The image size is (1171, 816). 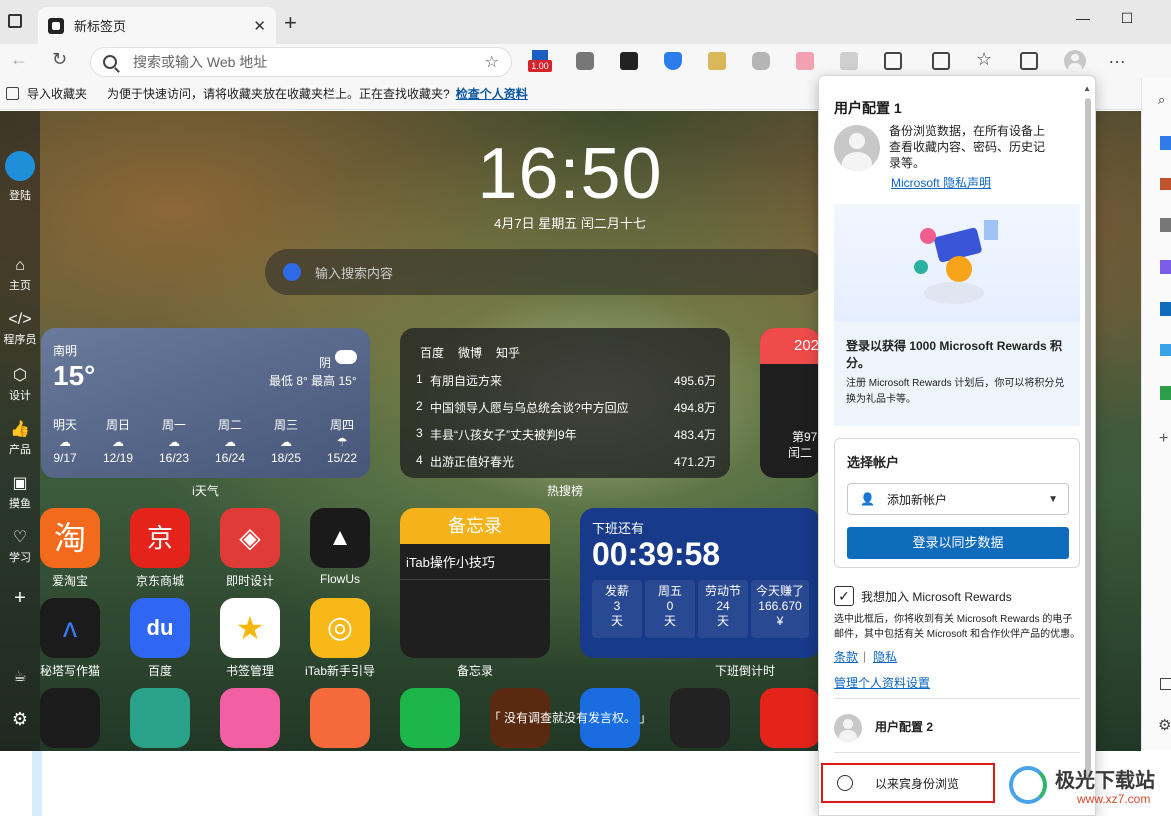 I want to click on extension-gift-icon, so click(x=805, y=61).